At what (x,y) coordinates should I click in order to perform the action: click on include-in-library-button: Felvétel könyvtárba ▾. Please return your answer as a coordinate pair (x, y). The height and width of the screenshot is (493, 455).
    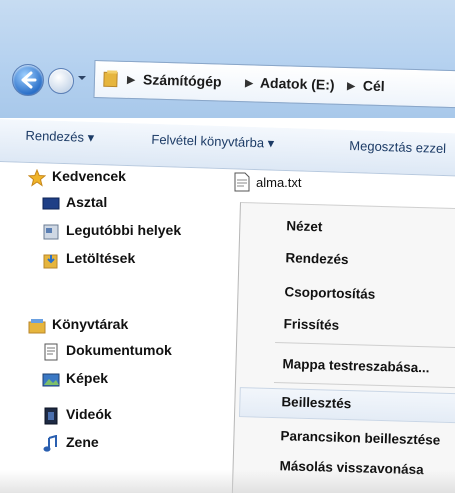
    Looking at the image, I should click on (212, 142).